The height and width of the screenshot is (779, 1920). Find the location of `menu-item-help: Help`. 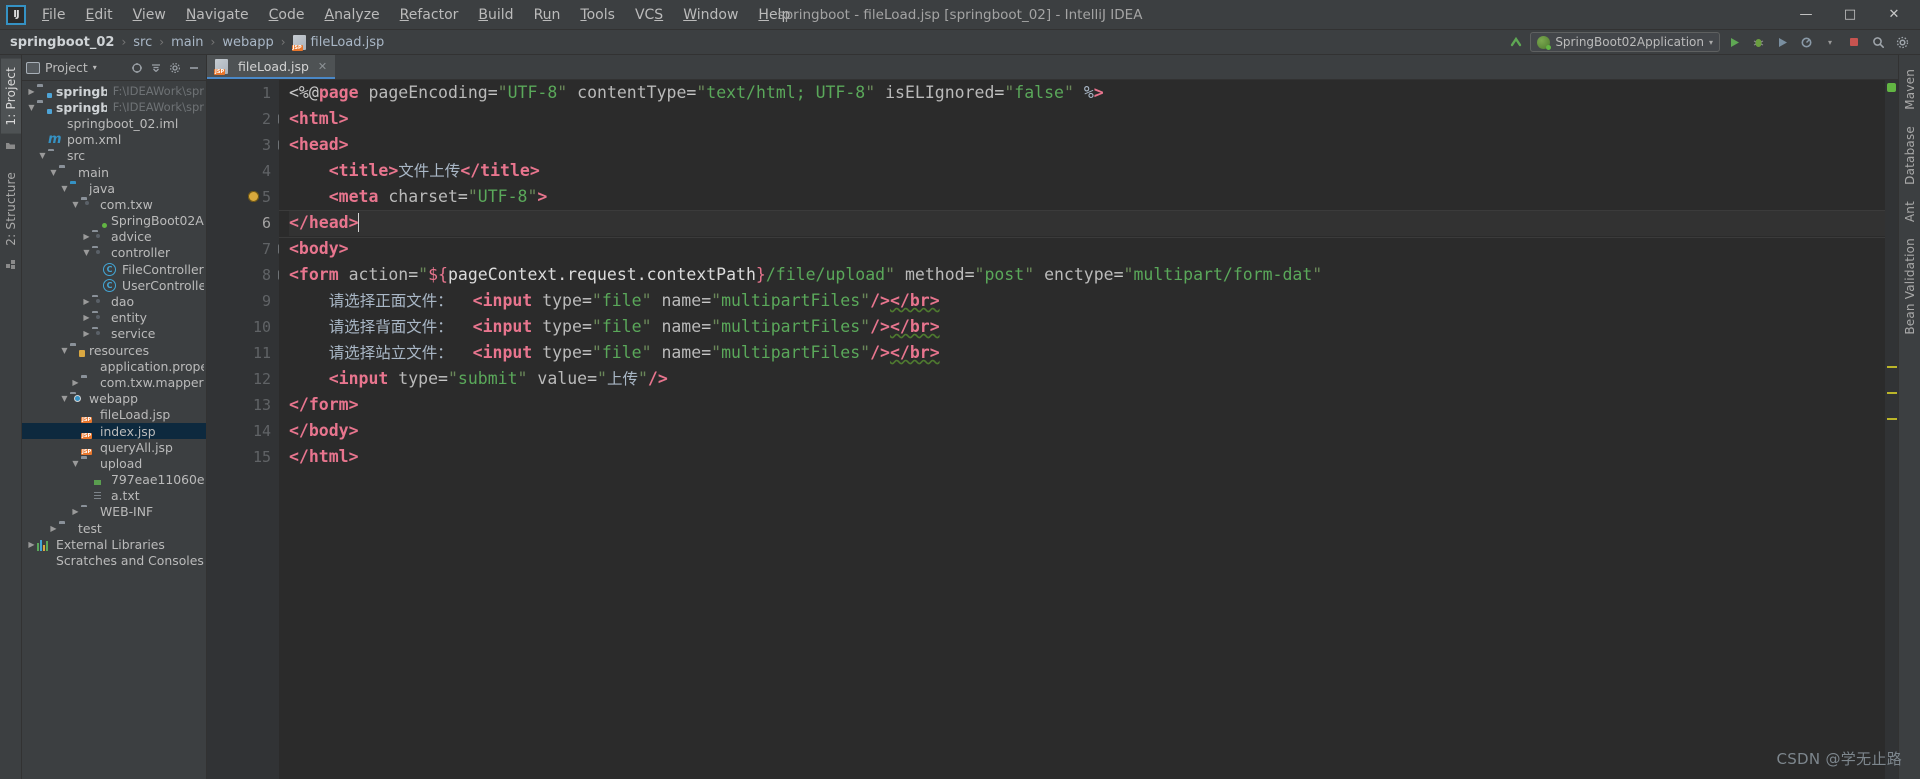

menu-item-help: Help is located at coordinates (774, 15).